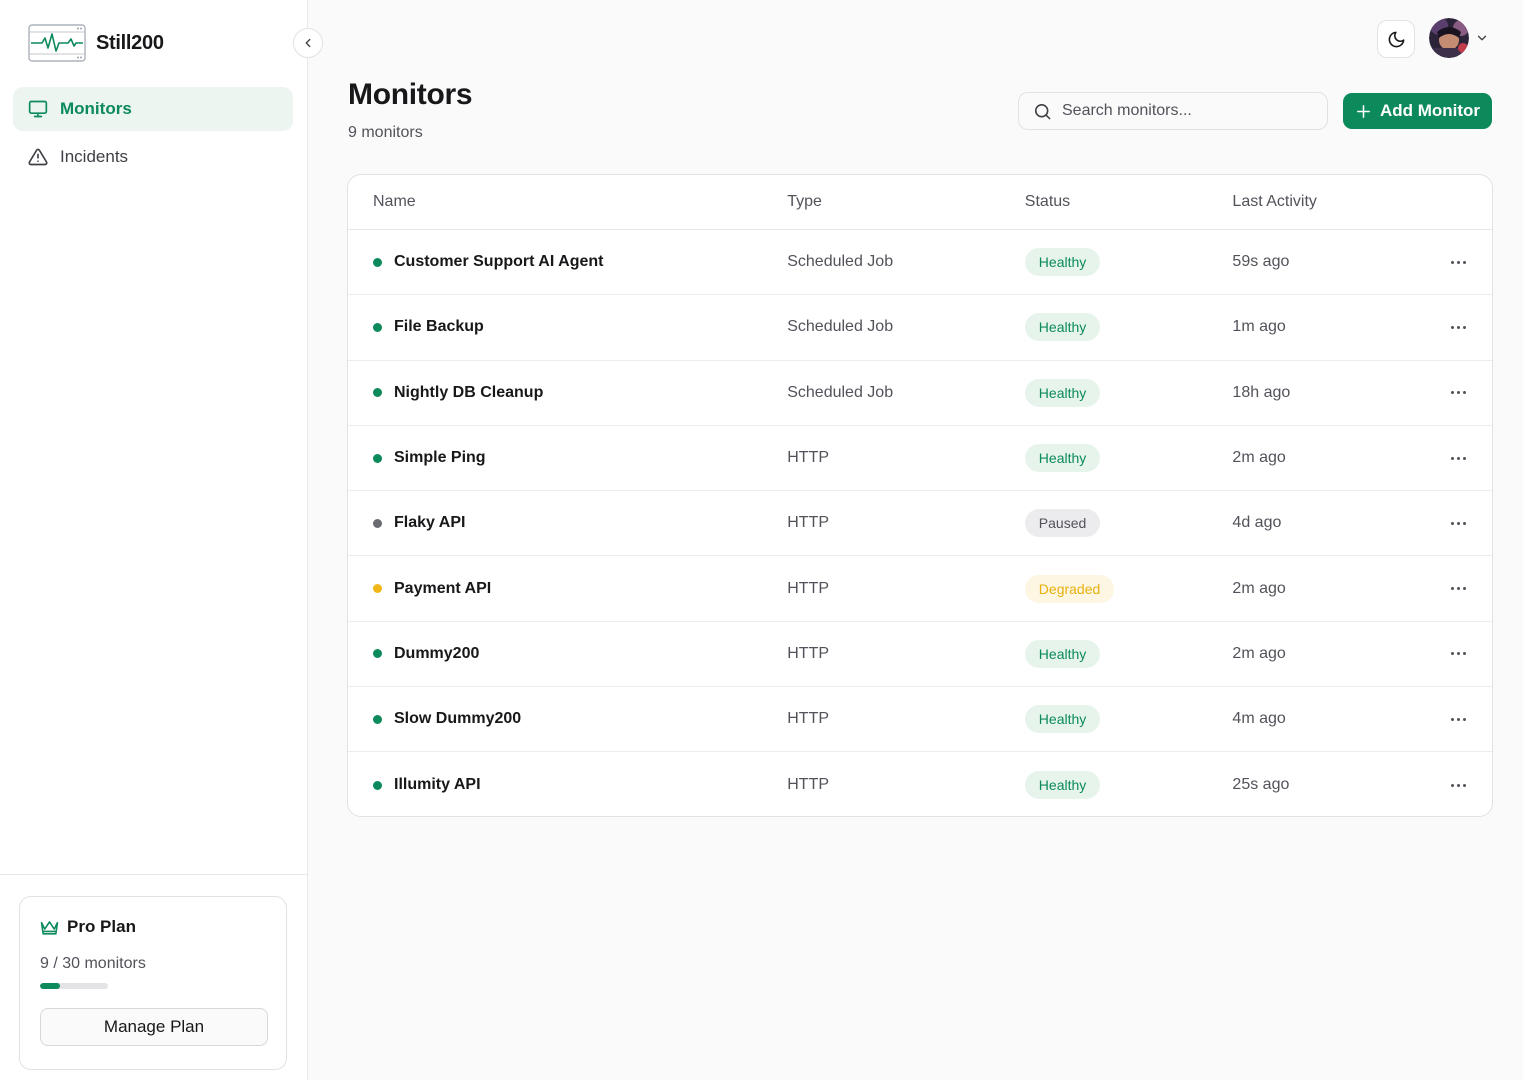 The width and height of the screenshot is (1523, 1080). What do you see at coordinates (429, 523) in the screenshot?
I see `monitor-name: Flaky API` at bounding box center [429, 523].